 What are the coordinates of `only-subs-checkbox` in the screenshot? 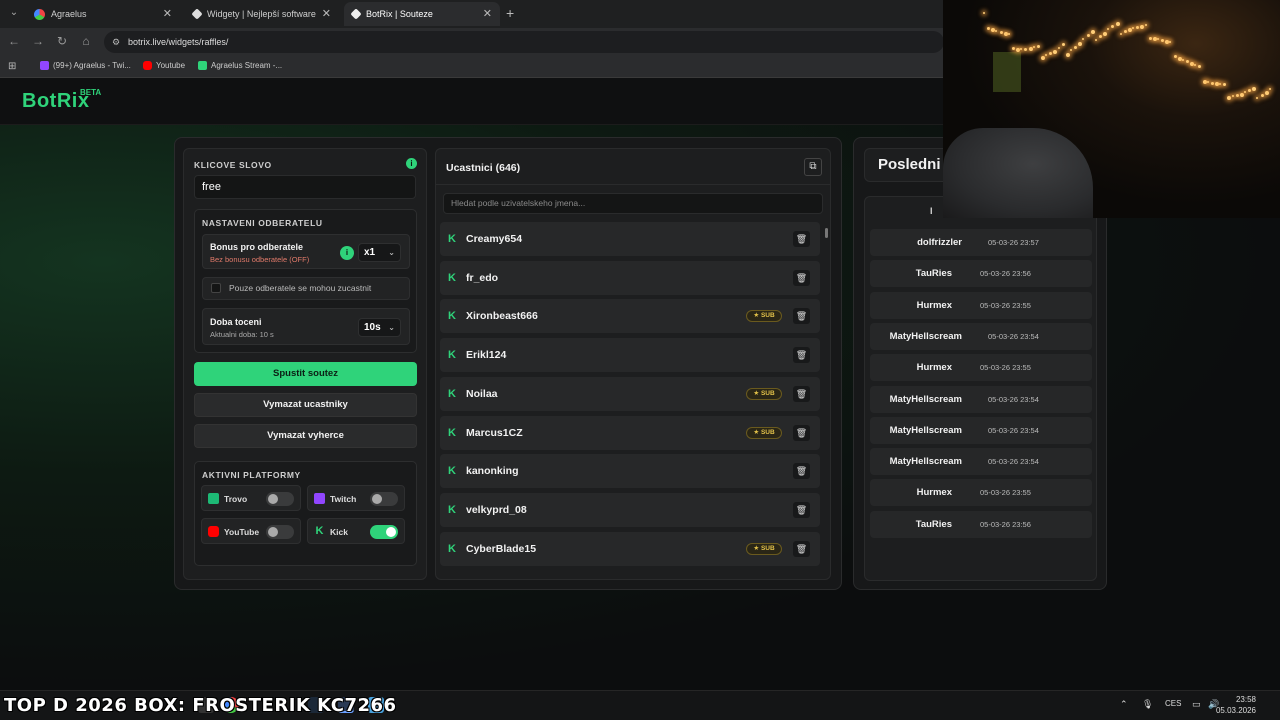 It's located at (216, 288).